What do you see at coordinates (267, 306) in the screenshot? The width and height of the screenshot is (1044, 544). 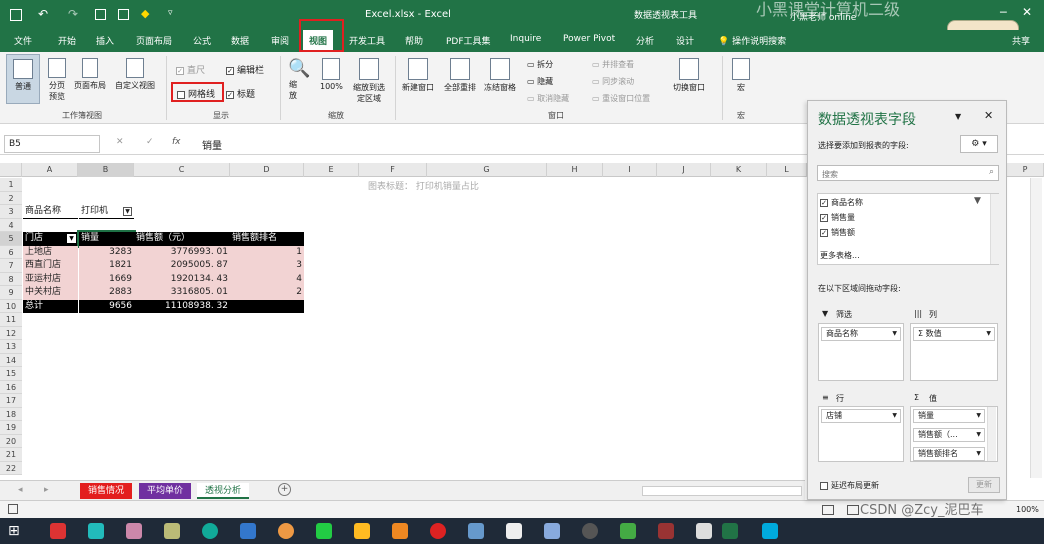 I see `total-rank` at bounding box center [267, 306].